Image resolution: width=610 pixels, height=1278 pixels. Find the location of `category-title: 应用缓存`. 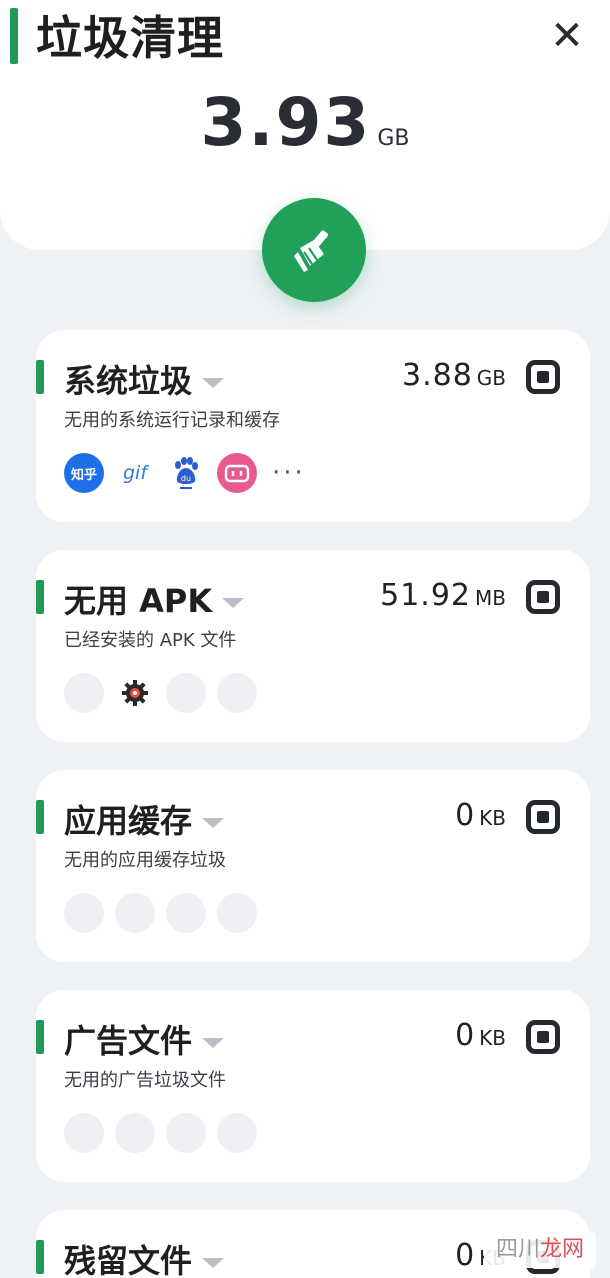

category-title: 应用缓存 is located at coordinates (144, 819).